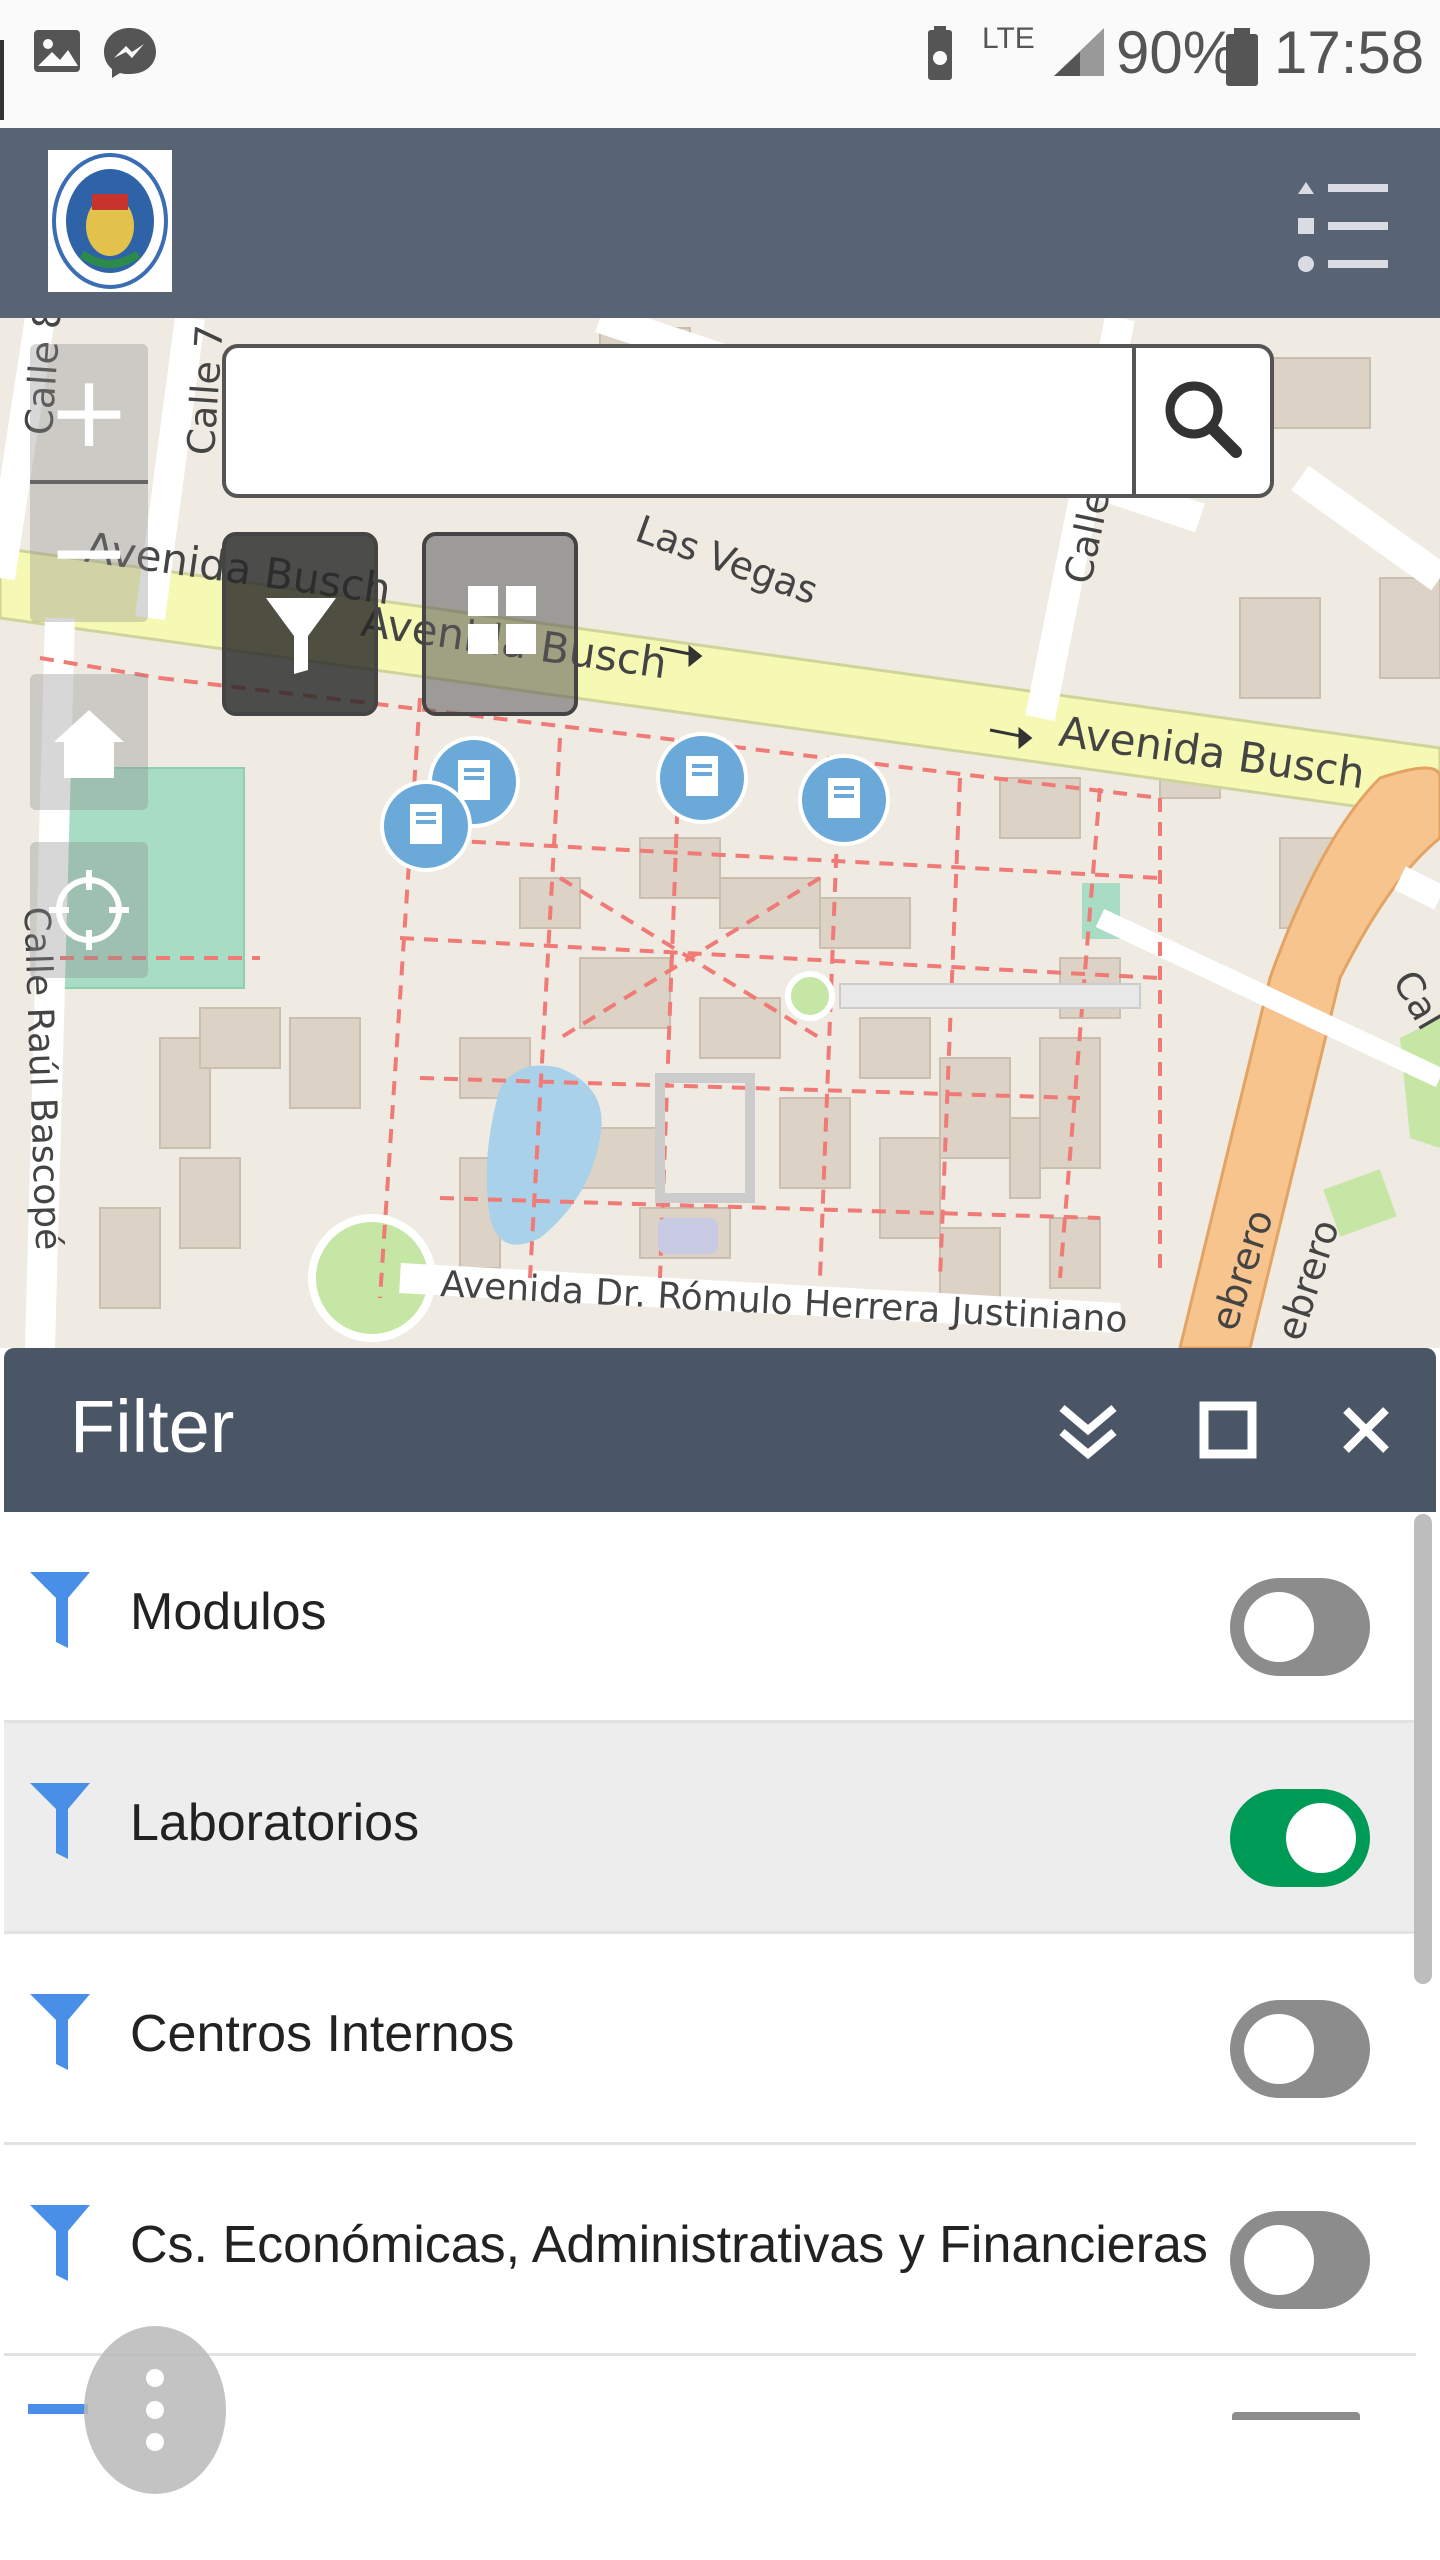 The width and height of the screenshot is (1440, 2560). I want to click on network-type: LTE, so click(1008, 38).